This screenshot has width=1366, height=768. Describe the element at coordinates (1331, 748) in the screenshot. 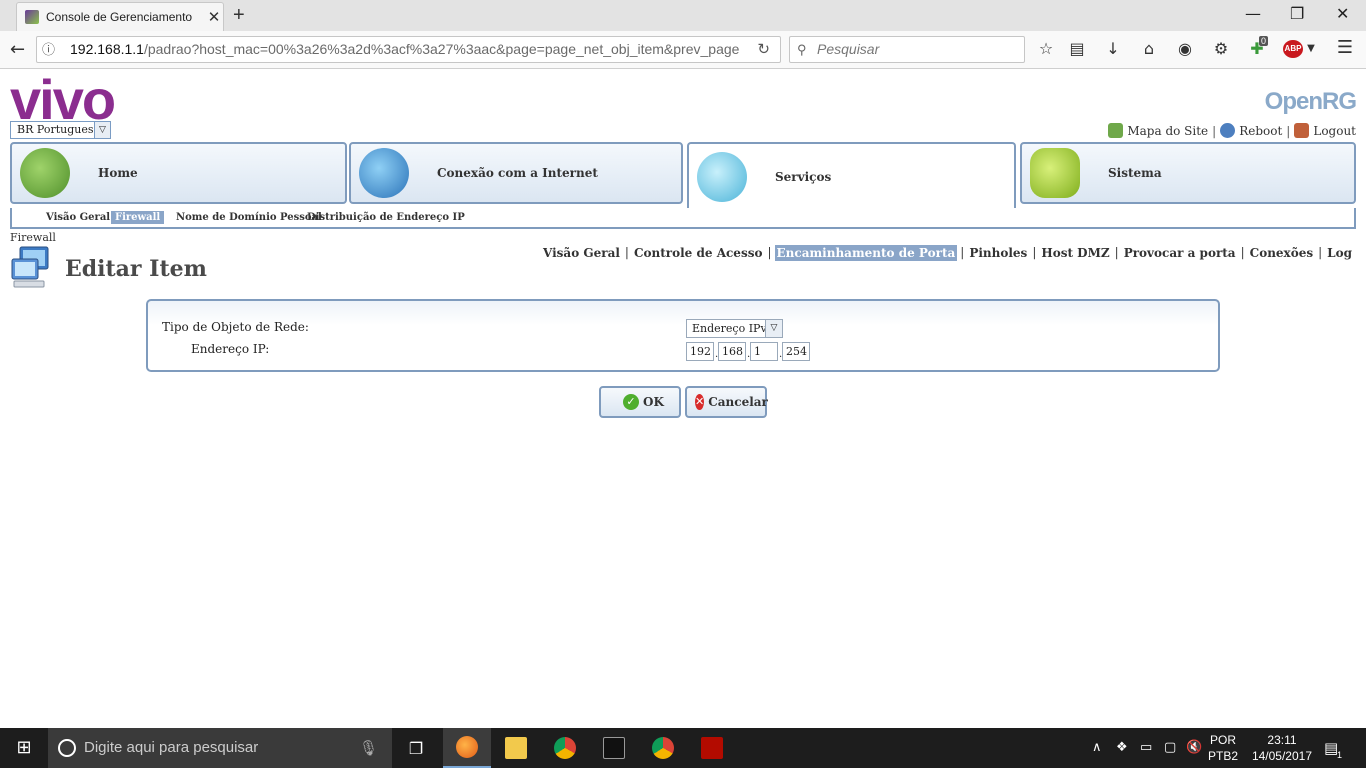

I see `notification-center-icon: ▤` at that location.